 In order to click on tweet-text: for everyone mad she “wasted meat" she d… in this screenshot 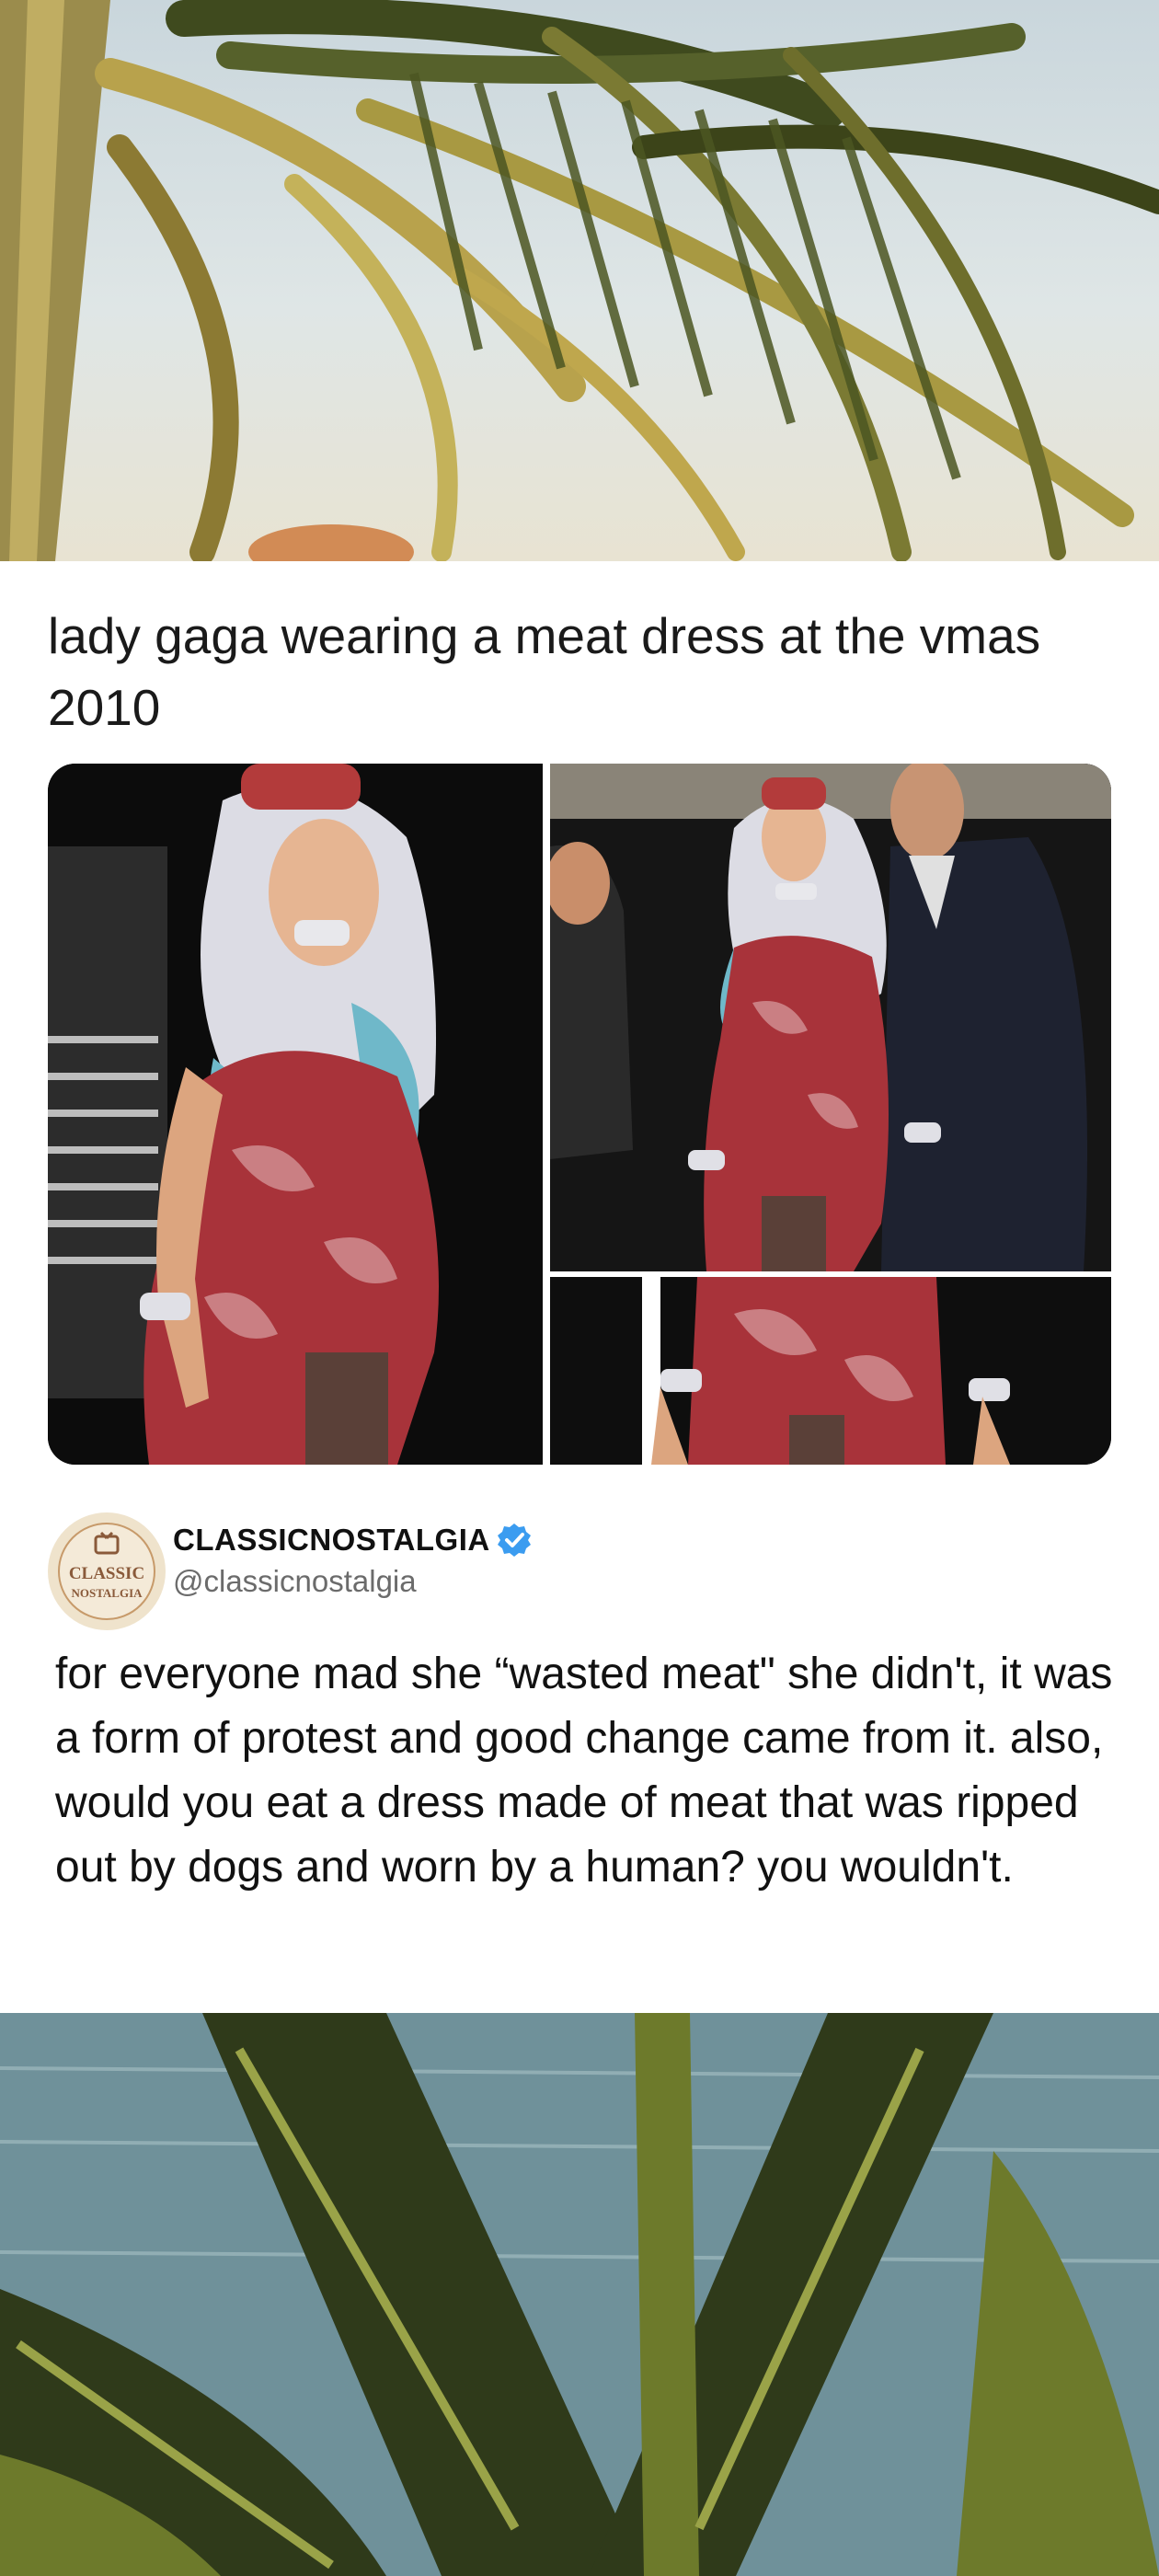, I will do `click(584, 1771)`.